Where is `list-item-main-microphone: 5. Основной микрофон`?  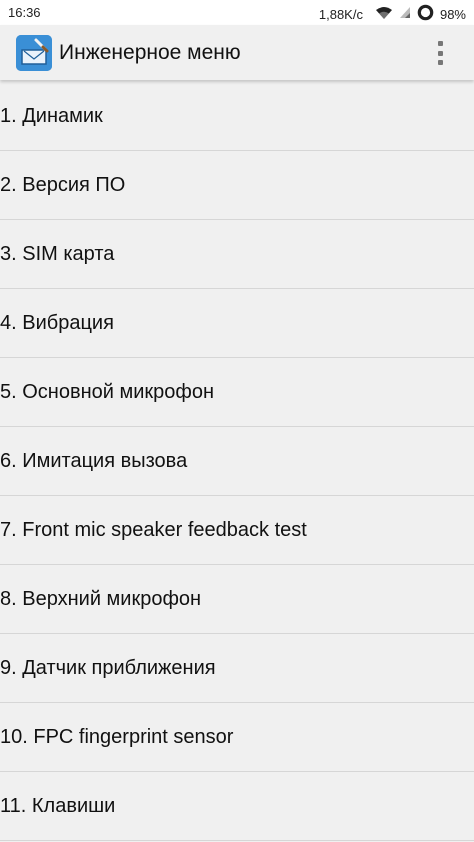 list-item-main-microphone: 5. Основной микрофон is located at coordinates (237, 392).